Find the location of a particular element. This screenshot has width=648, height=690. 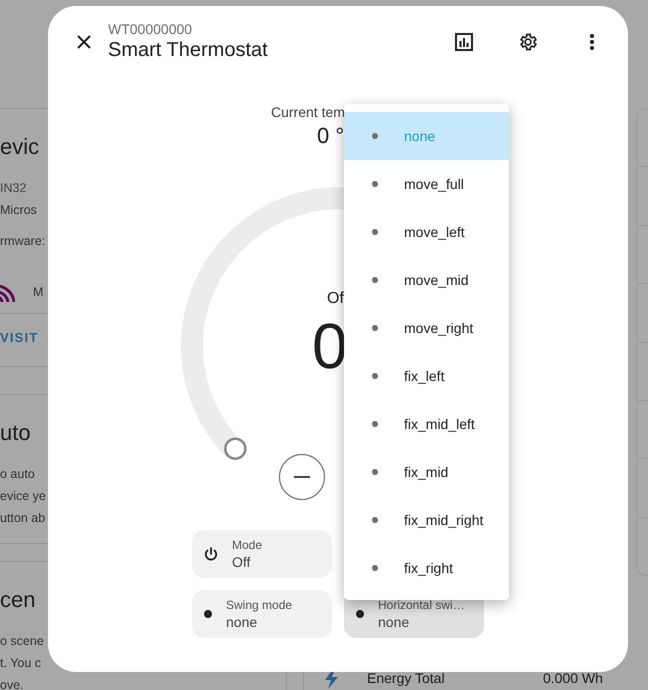

menu-item: fix_mid is located at coordinates (426, 472).